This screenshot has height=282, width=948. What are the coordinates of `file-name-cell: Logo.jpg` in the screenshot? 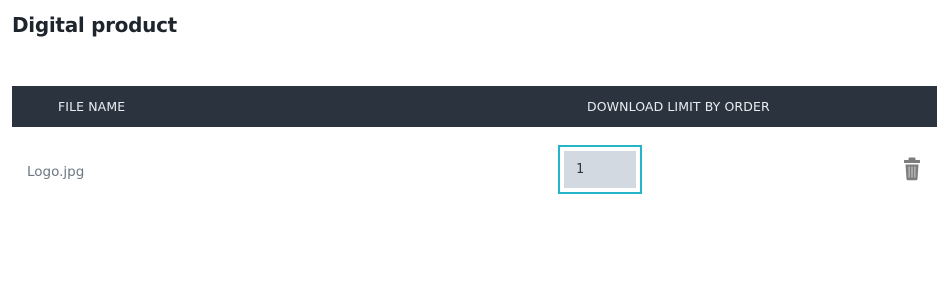 It's located at (56, 172).